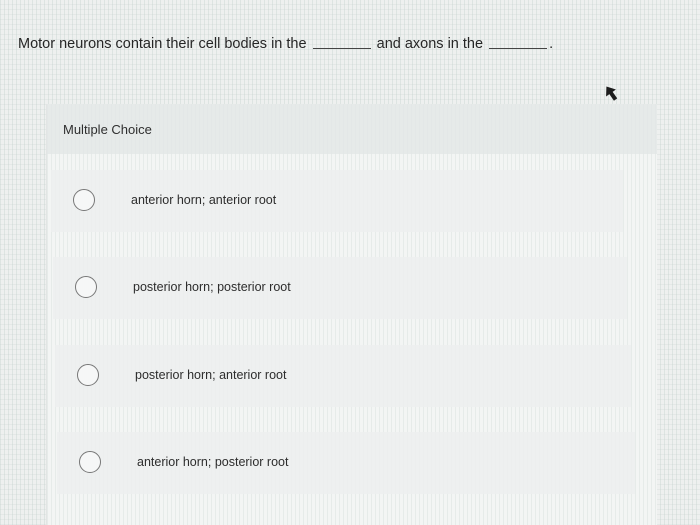 This screenshot has height=525, width=700. Describe the element at coordinates (346, 463) in the screenshot. I see `answer-option-4: anterior horn; posterior root` at that location.